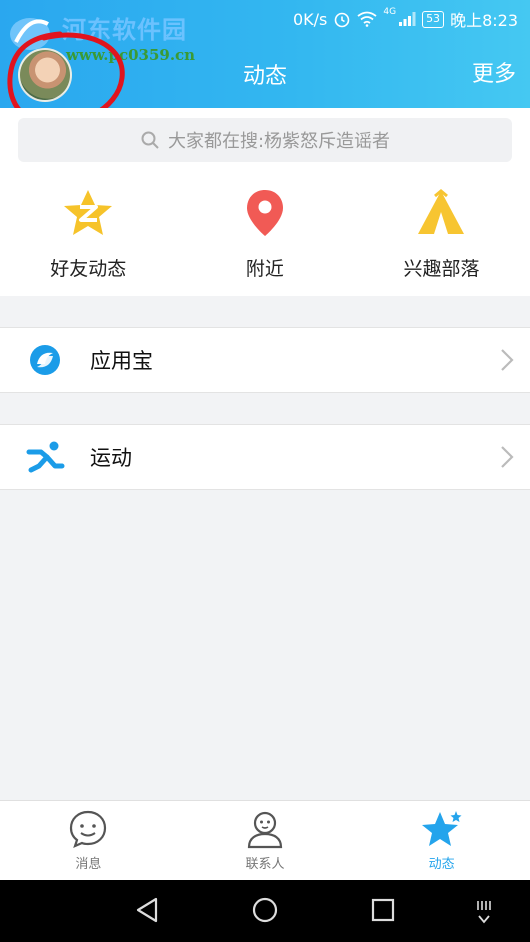 The width and height of the screenshot is (530, 942). I want to click on star-icon, so click(441, 828).